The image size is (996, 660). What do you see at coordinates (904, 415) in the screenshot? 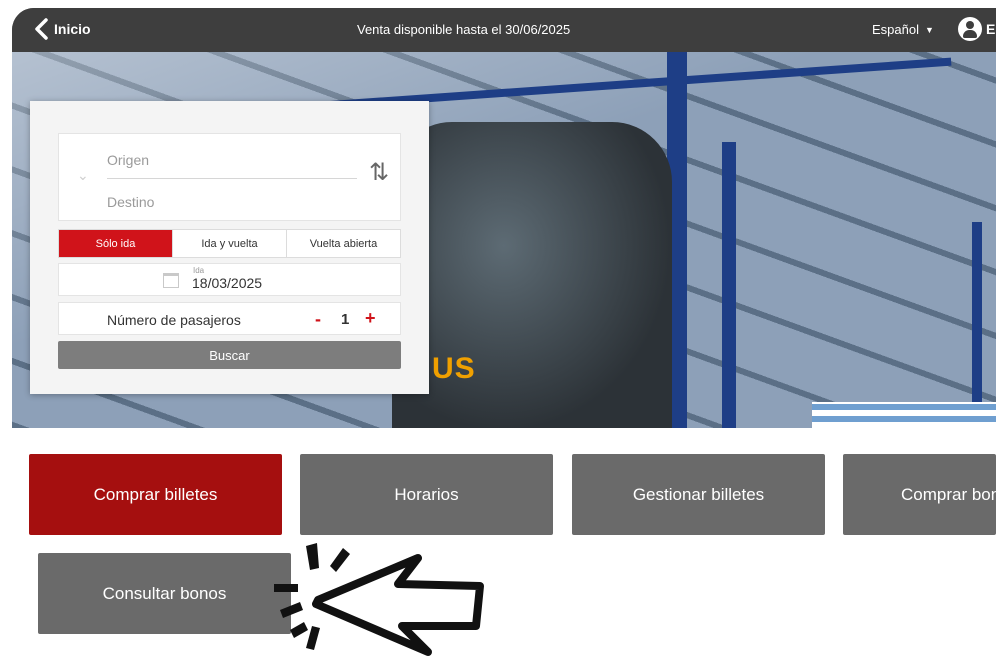
I see `flag-stripes` at bounding box center [904, 415].